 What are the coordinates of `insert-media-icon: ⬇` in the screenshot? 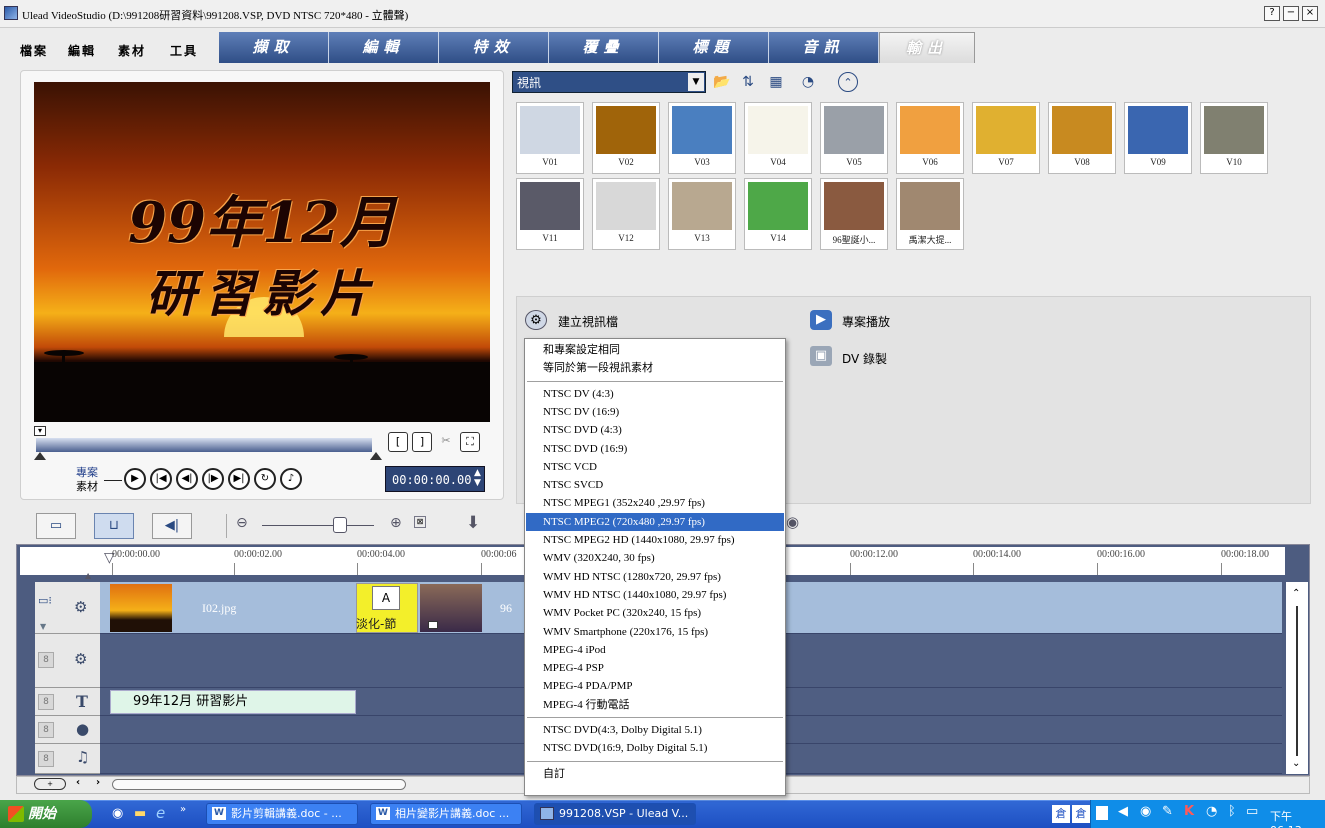 It's located at (473, 523).